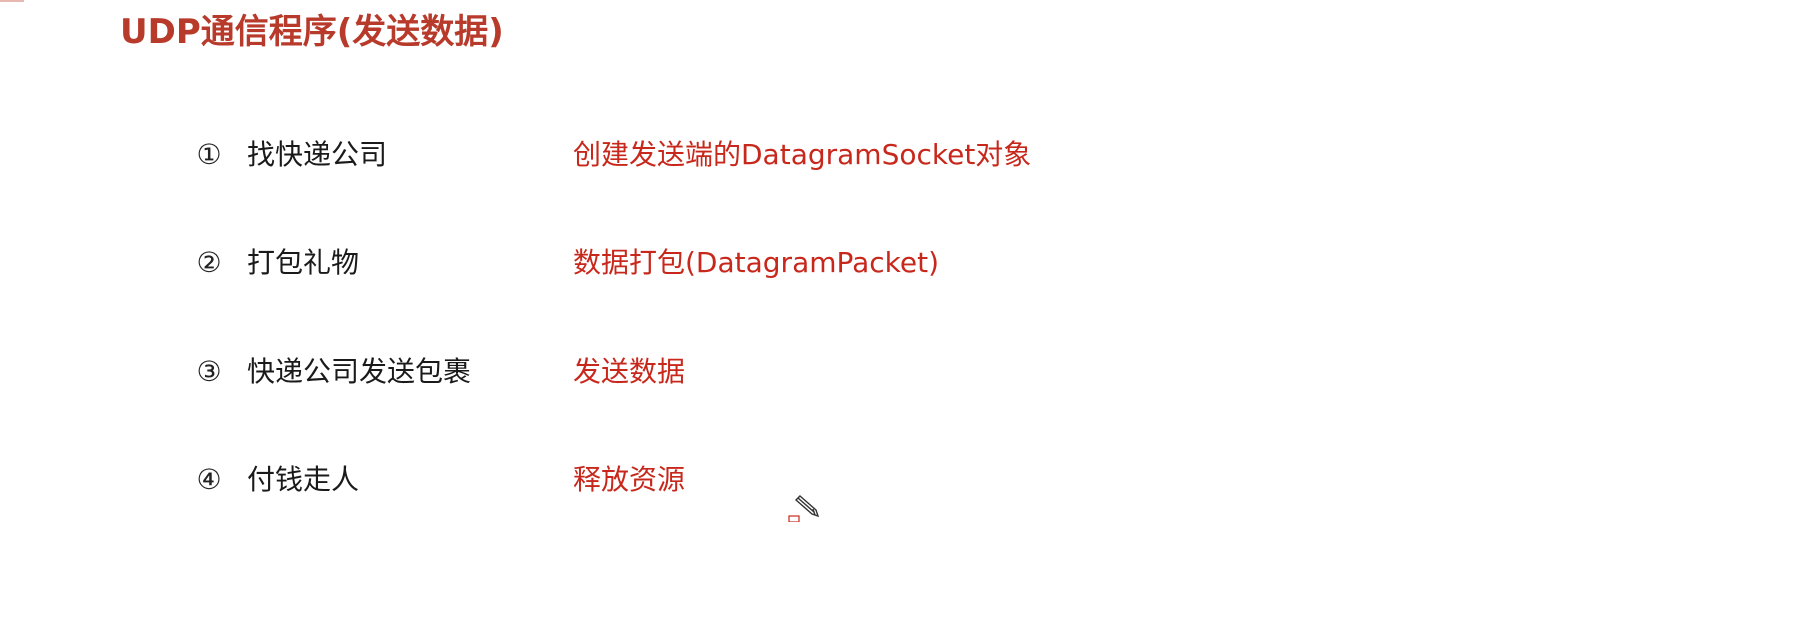 The height and width of the screenshot is (626, 1799). I want to click on step-row-1: ① 找快递公司 创建发送端的DatagramSocket对象, so click(600, 155).